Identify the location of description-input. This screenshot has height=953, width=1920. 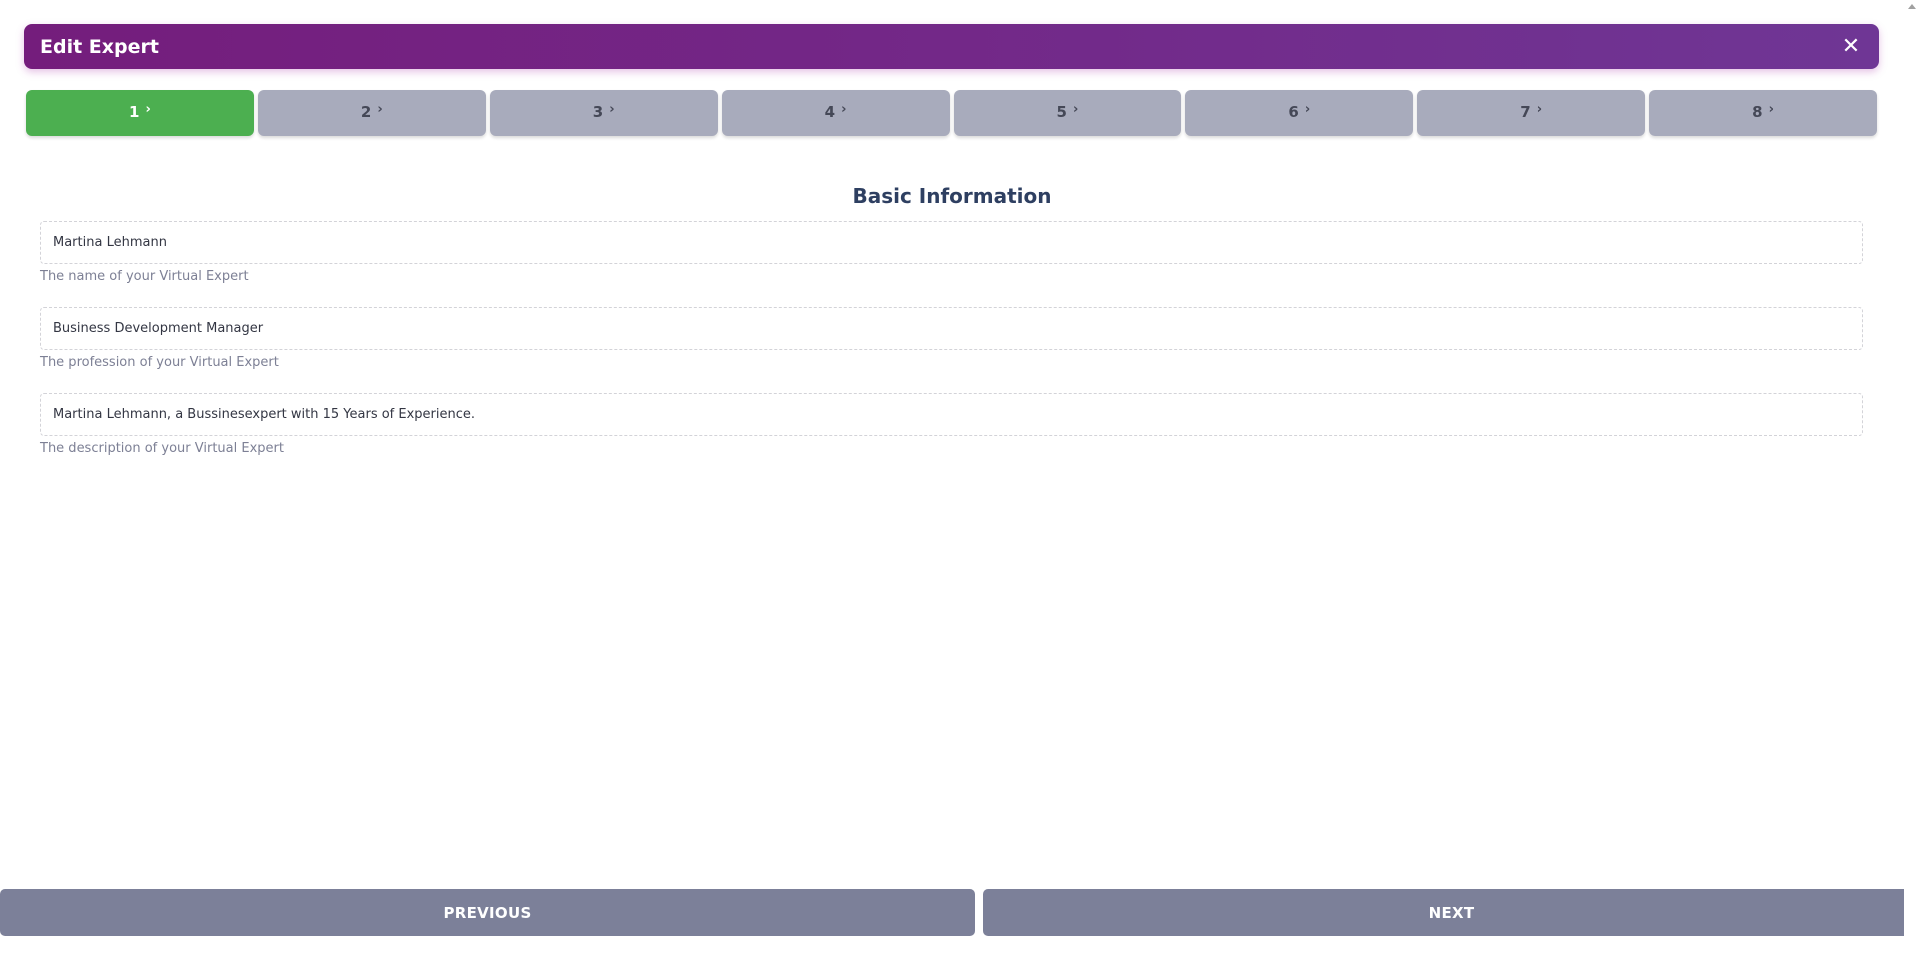
(951, 414).